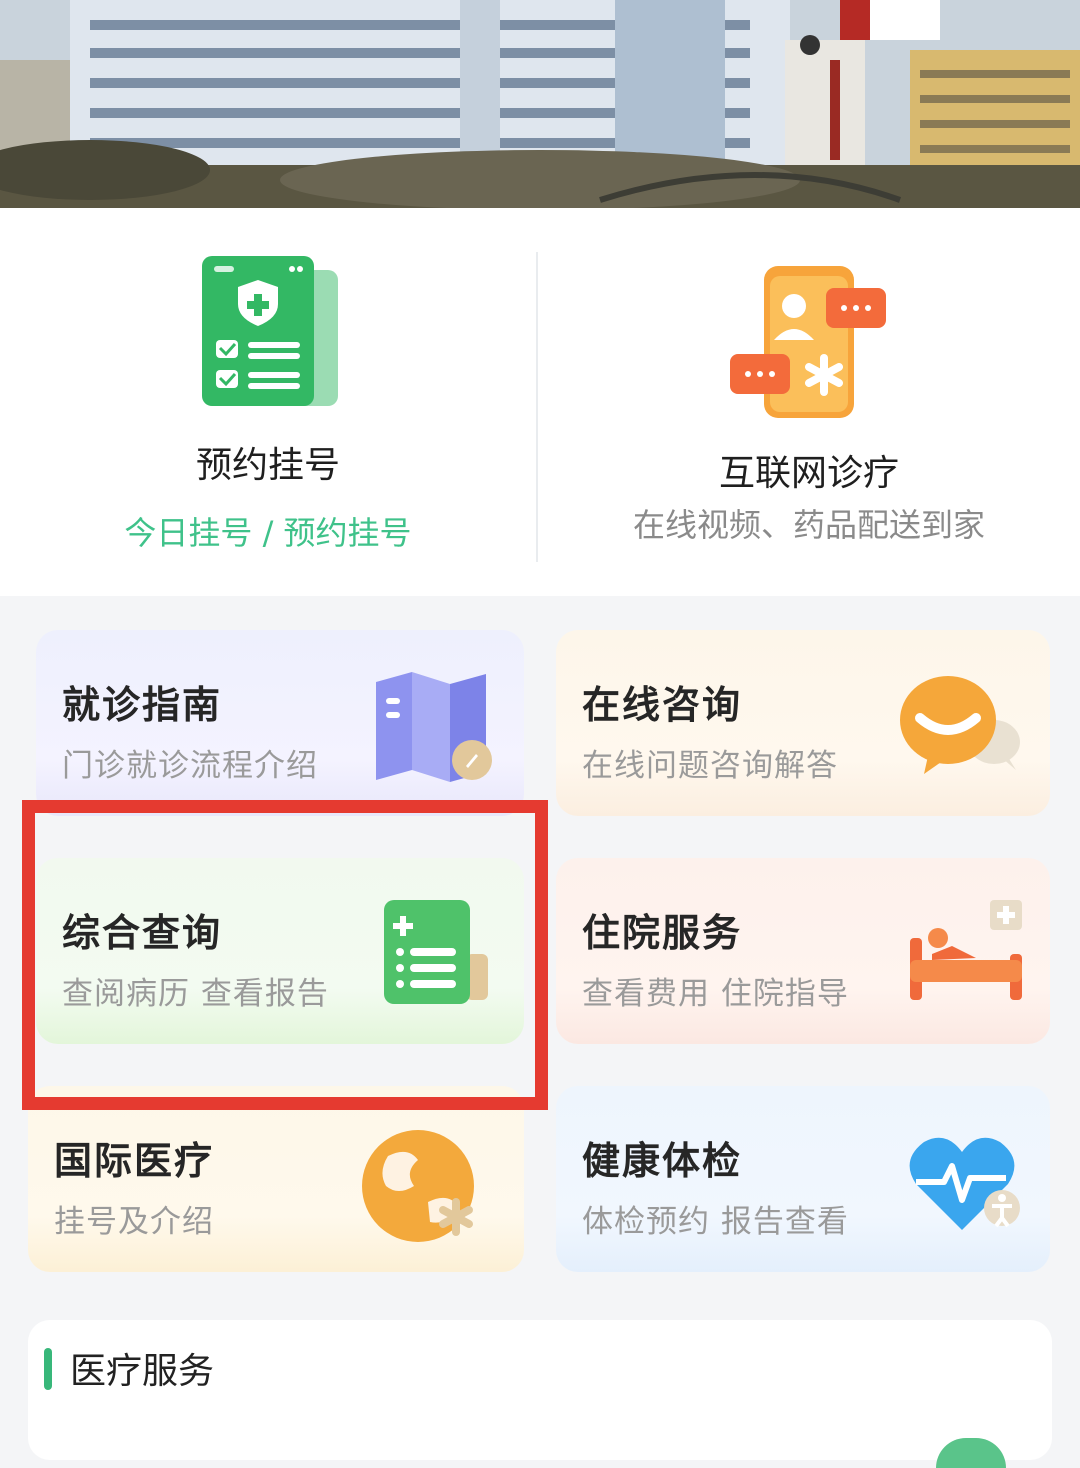 This screenshot has height=1468, width=1080. I want to click on section-title: 医疗服务, so click(142, 1371).